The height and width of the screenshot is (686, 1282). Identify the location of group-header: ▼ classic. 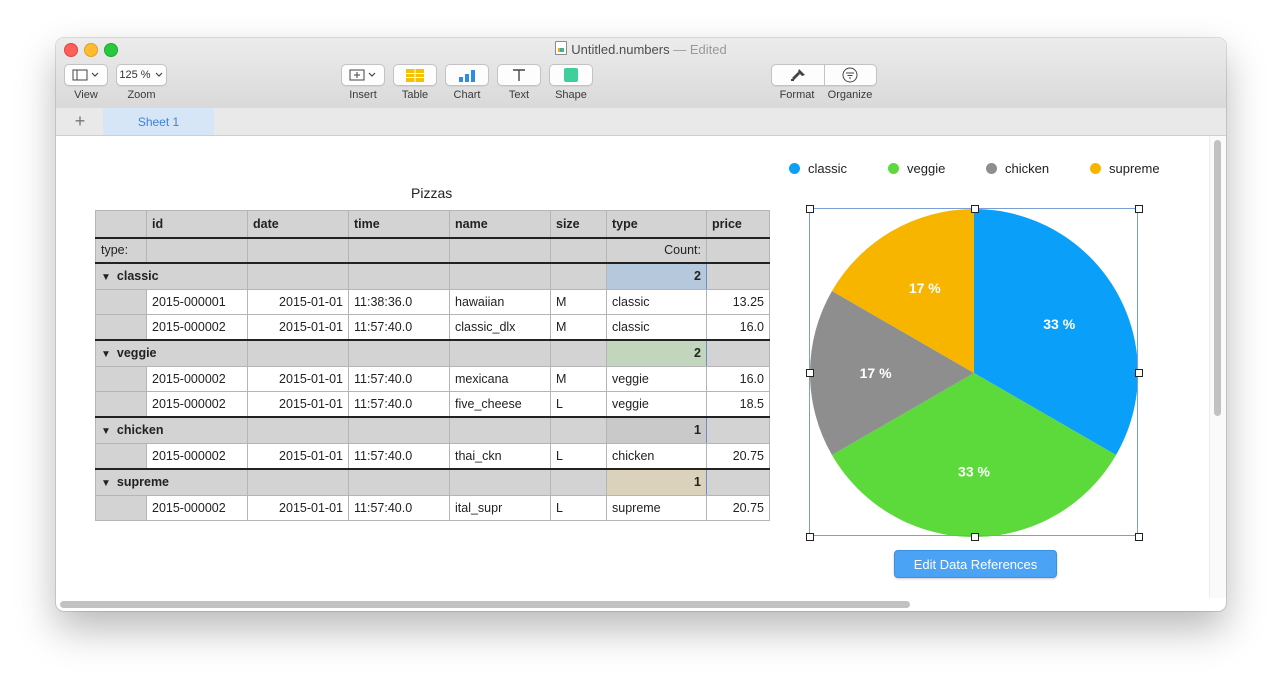
(171, 275).